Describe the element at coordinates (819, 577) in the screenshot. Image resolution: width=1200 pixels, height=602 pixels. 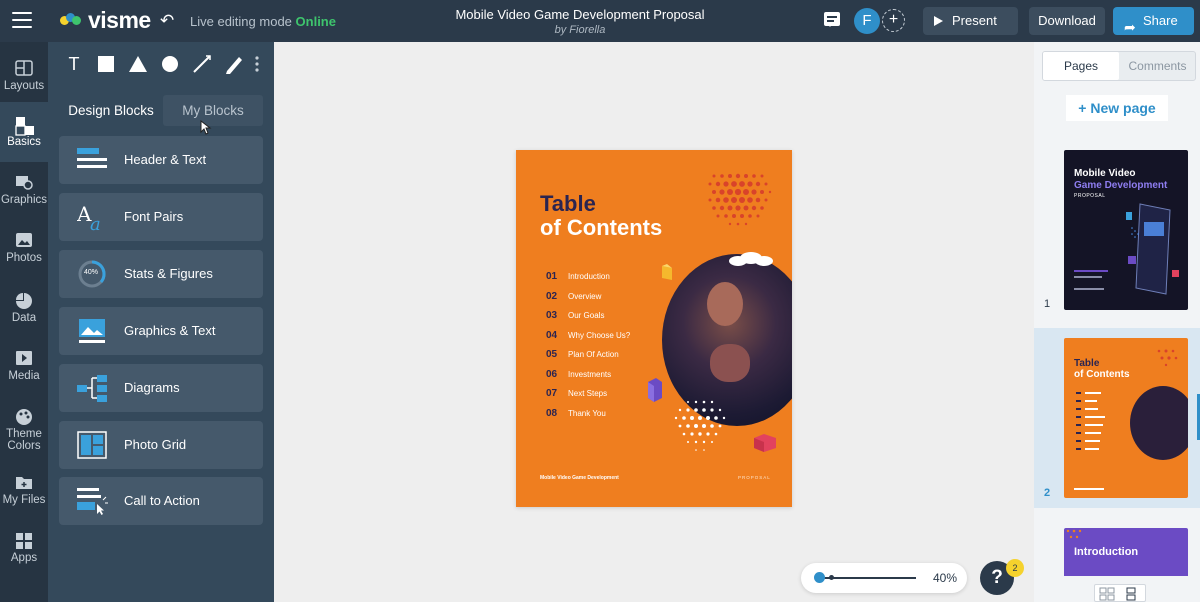
I see `zoom-slider-handle` at that location.